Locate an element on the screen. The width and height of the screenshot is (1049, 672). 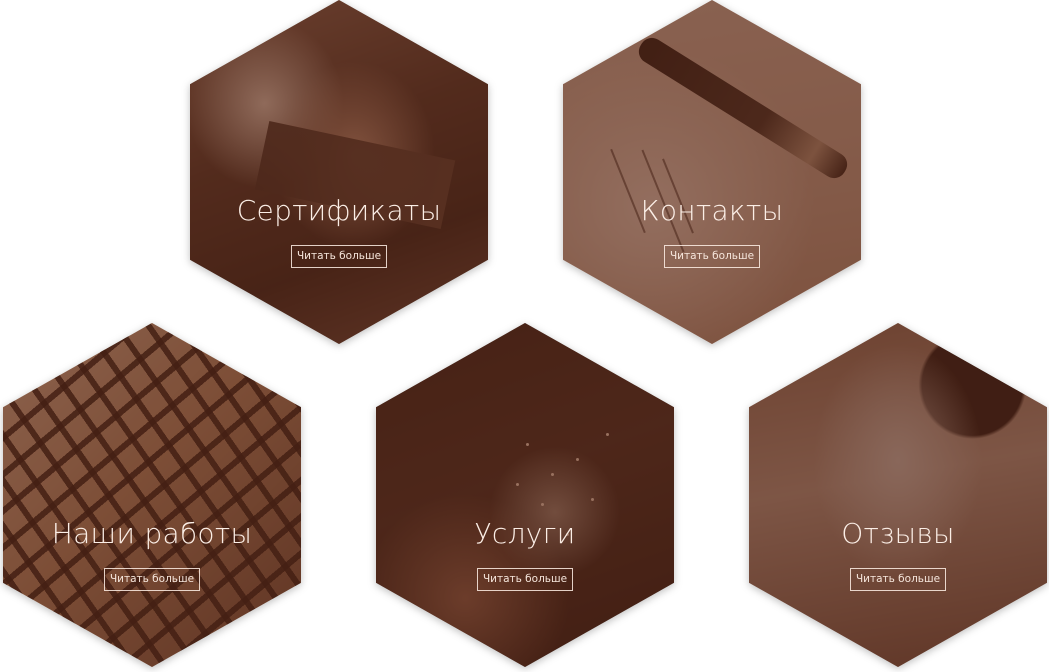
tile-content: Наши работы Читать больше is located at coordinates (152, 553).